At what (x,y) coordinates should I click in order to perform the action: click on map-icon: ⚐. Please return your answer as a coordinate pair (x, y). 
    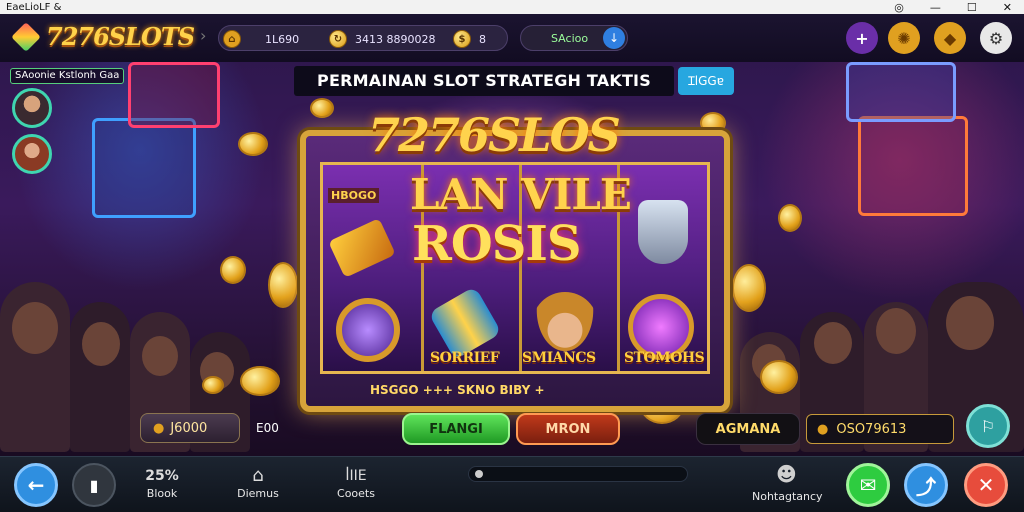
    Looking at the image, I should click on (988, 426).